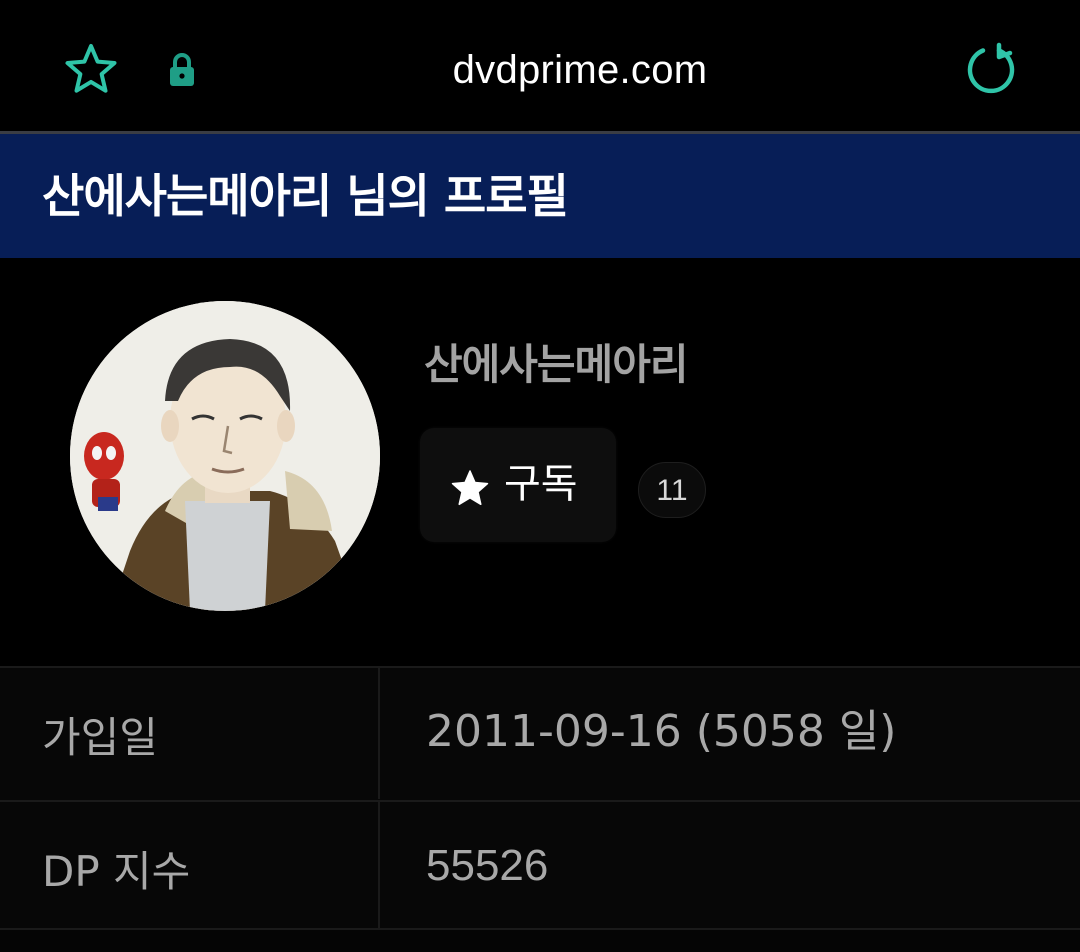 The image size is (1080, 952). I want to click on bookmark-star-icon, so click(91, 69).